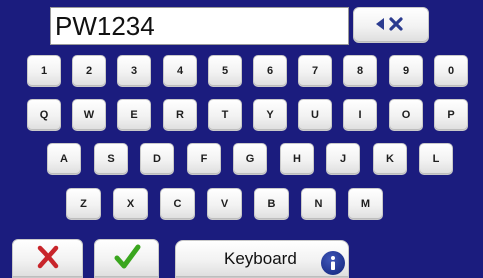  What do you see at coordinates (451, 115) in the screenshot?
I see `key-p: P` at bounding box center [451, 115].